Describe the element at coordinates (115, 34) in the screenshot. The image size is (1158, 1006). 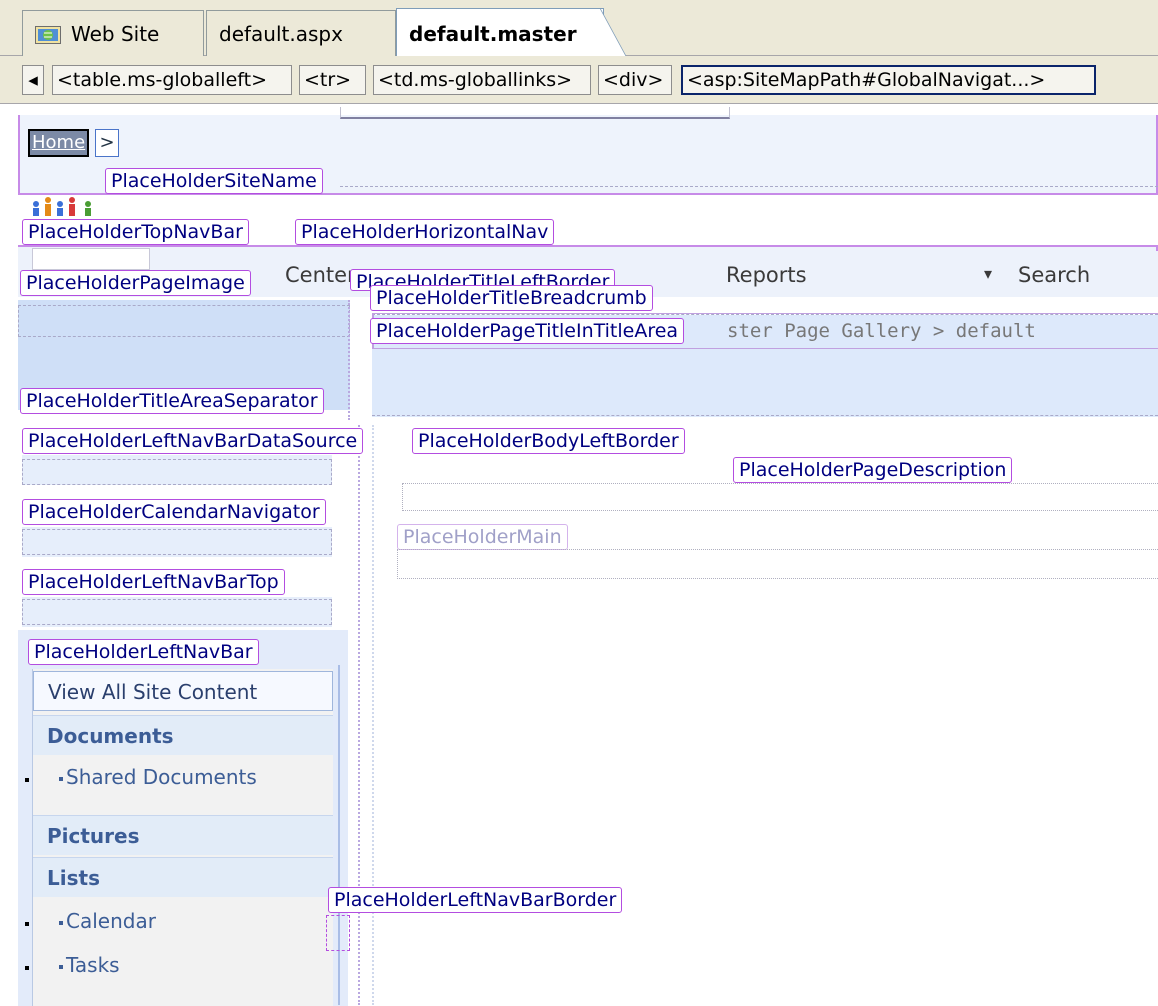
I see `tab-label: Web Site` at that location.